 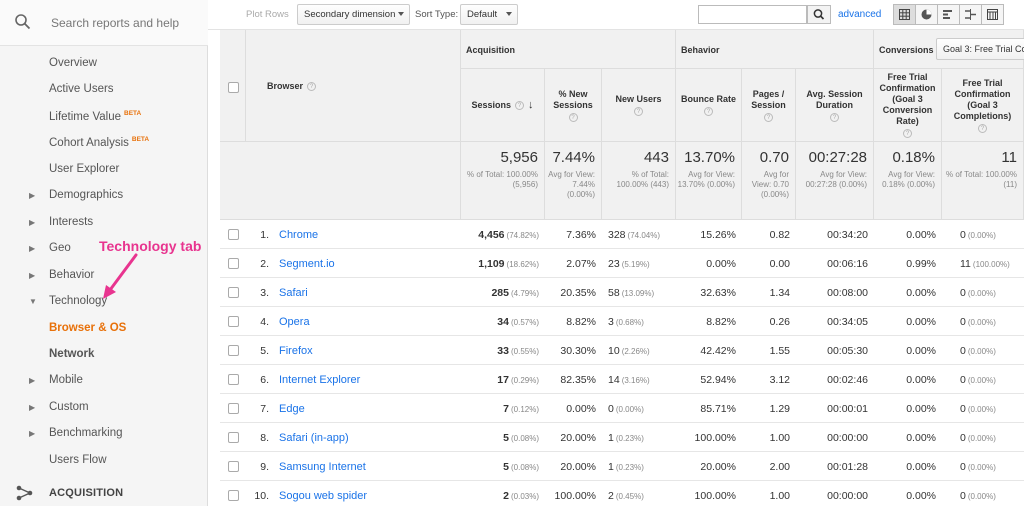 What do you see at coordinates (293, 293) in the screenshot?
I see `browser-link: Safari` at bounding box center [293, 293].